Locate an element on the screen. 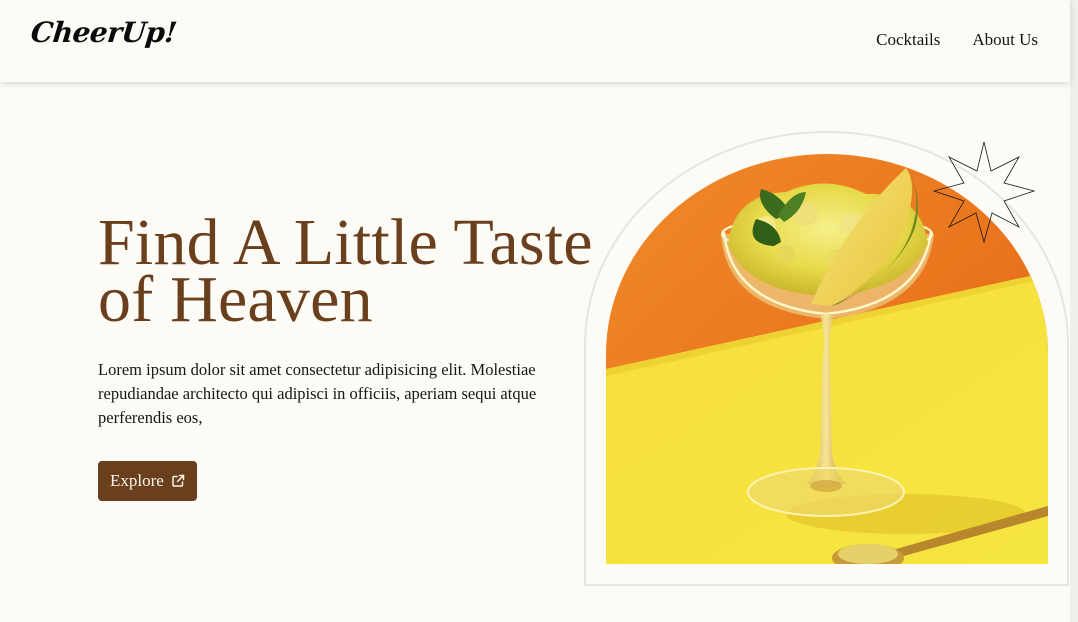 This screenshot has width=1078, height=622. nav-link-cocktails: Cocktails is located at coordinates (908, 40).